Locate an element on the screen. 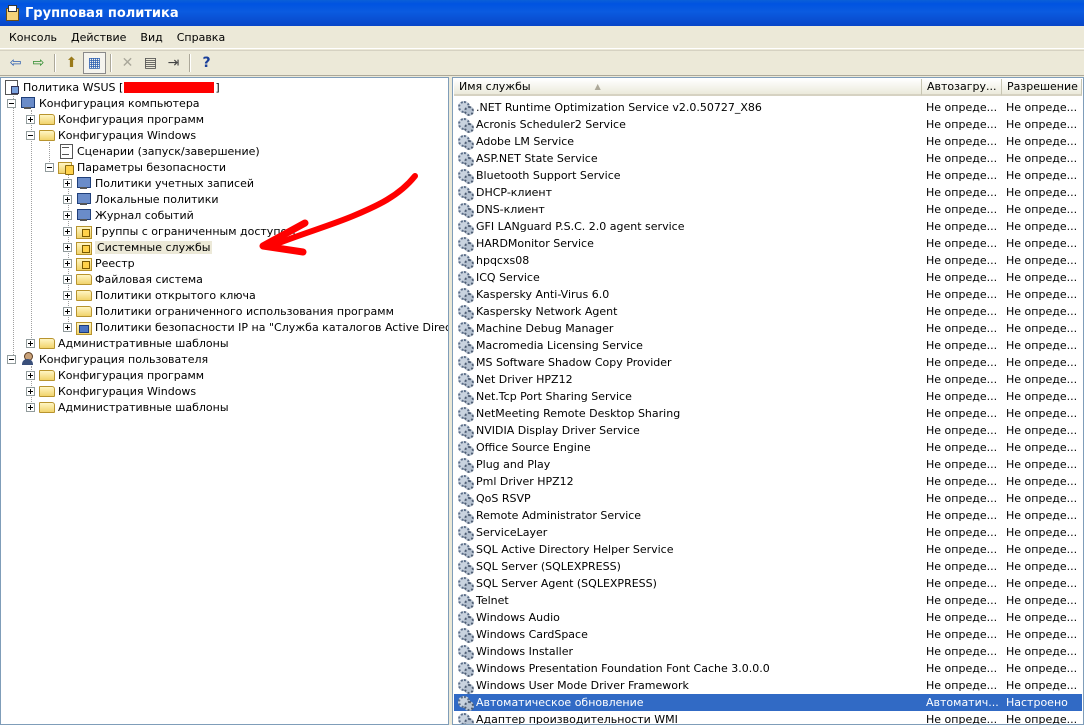 The image size is (1084, 725). tree-node-registry: Реестр is located at coordinates (99, 263).